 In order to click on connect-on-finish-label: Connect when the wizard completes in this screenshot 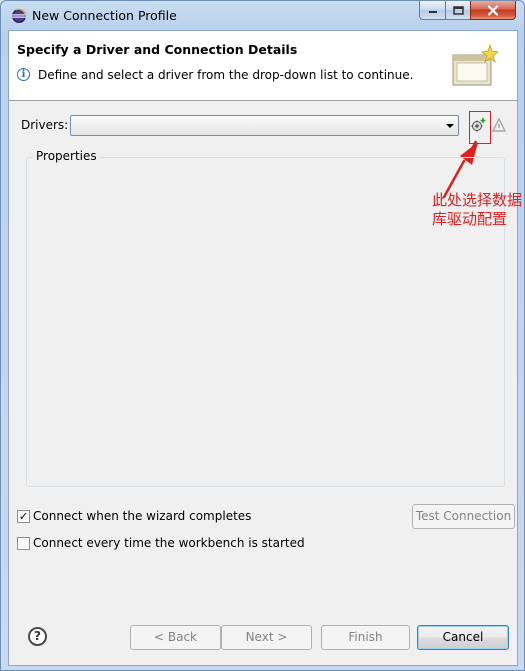, I will do `click(142, 516)`.